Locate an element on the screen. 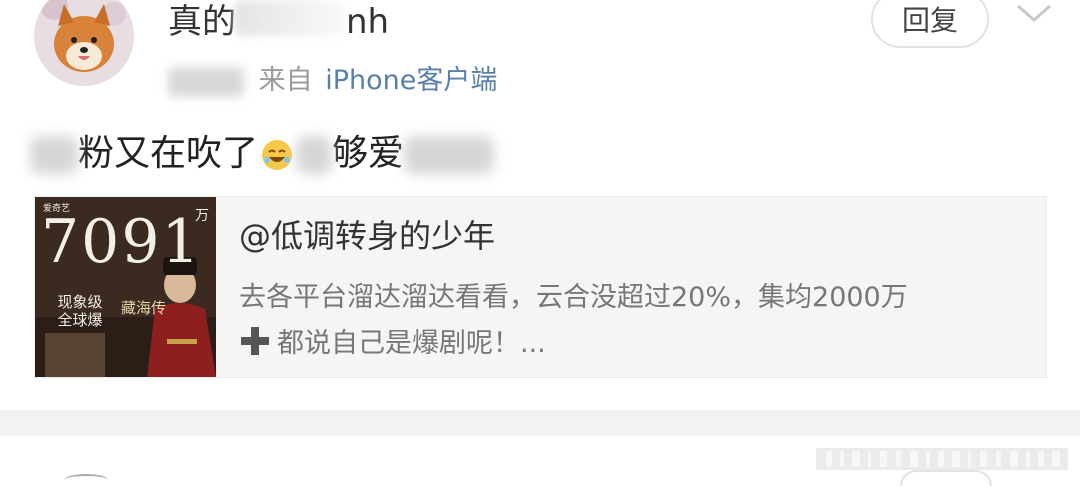 Image resolution: width=1080 pixels, height=486 pixels. thumbnail-number: 7091 is located at coordinates (121, 242).